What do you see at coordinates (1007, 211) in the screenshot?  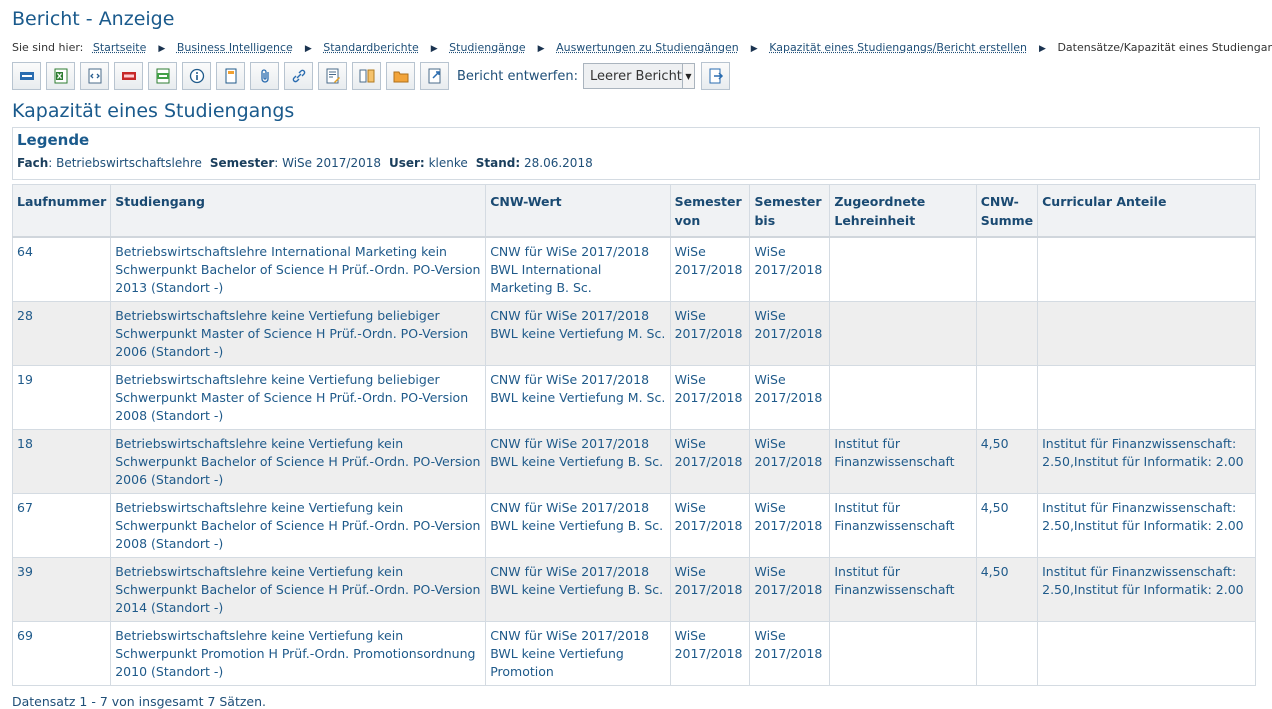 I see `column-header-cnw-summe: CNW-Summe` at bounding box center [1007, 211].